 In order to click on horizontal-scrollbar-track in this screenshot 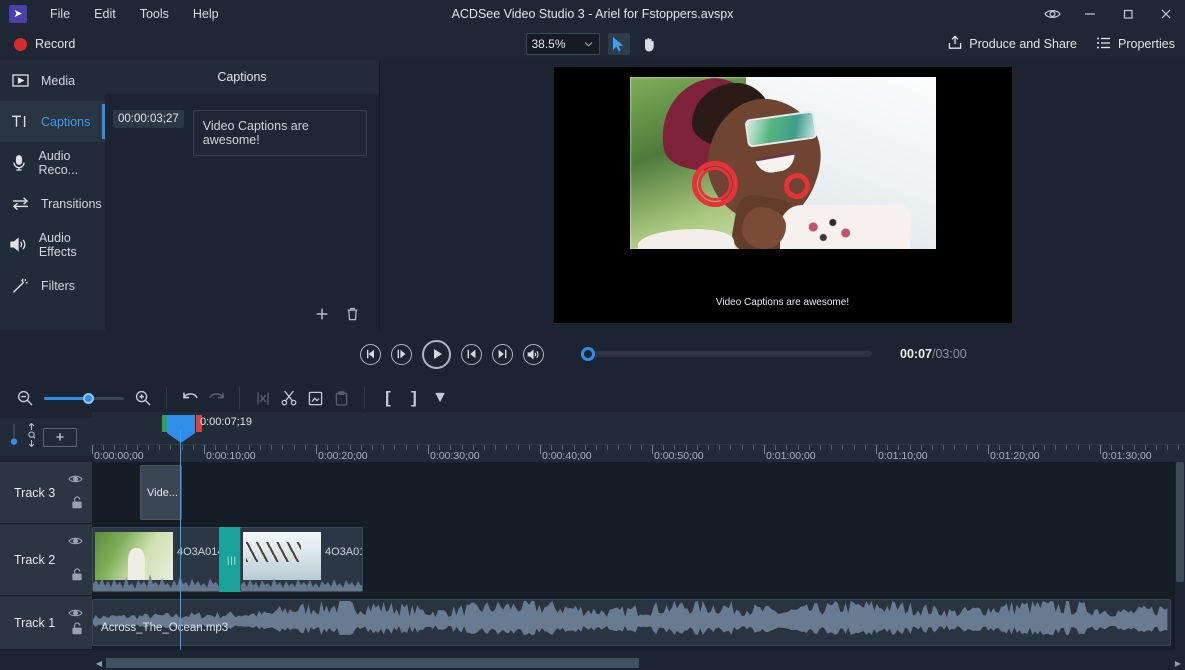, I will do `click(638, 663)`.